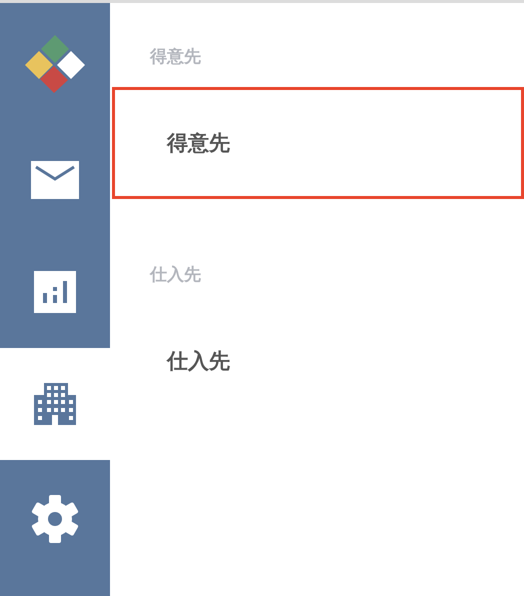 The image size is (524, 596). What do you see at coordinates (318, 143) in the screenshot?
I see `list-item: 得意先` at bounding box center [318, 143].